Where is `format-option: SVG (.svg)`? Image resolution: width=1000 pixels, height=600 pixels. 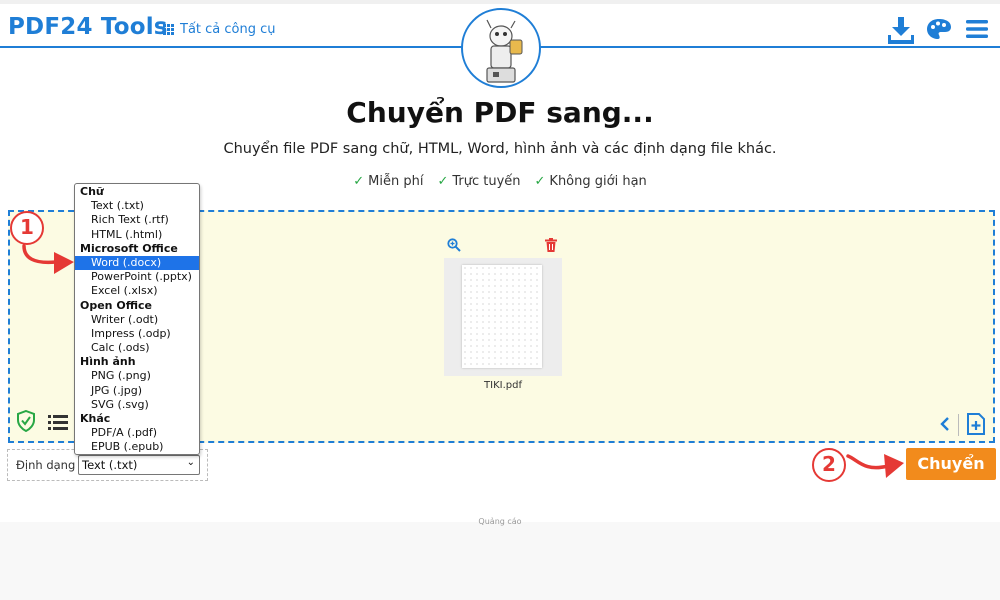
format-option: SVG (.svg) is located at coordinates (137, 405).